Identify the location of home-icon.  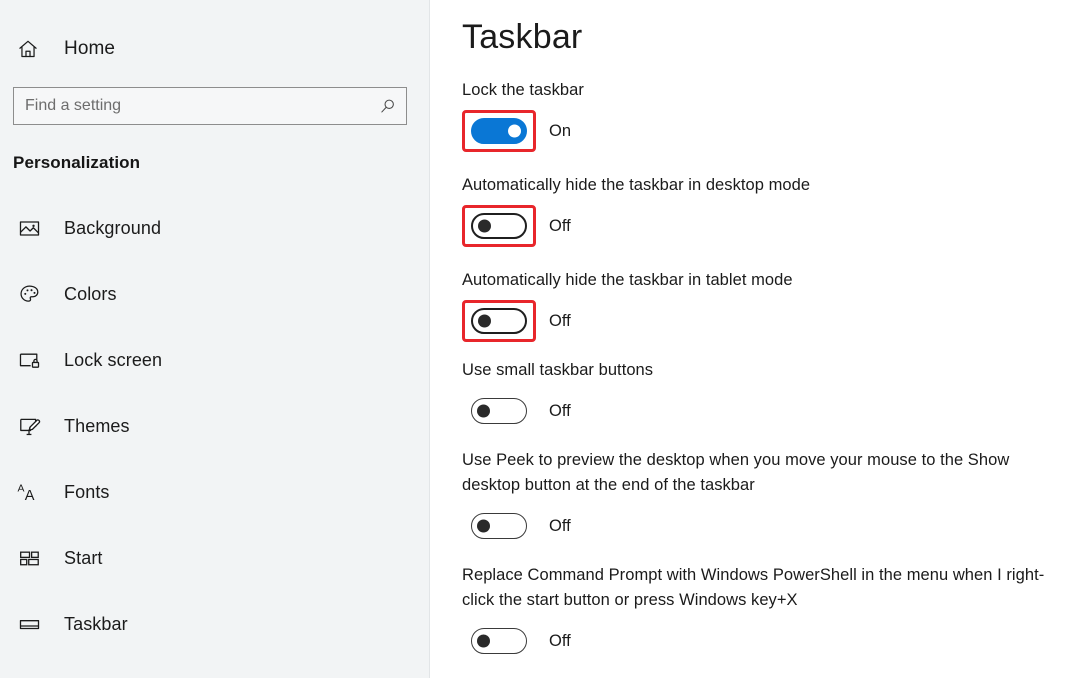
(28, 49).